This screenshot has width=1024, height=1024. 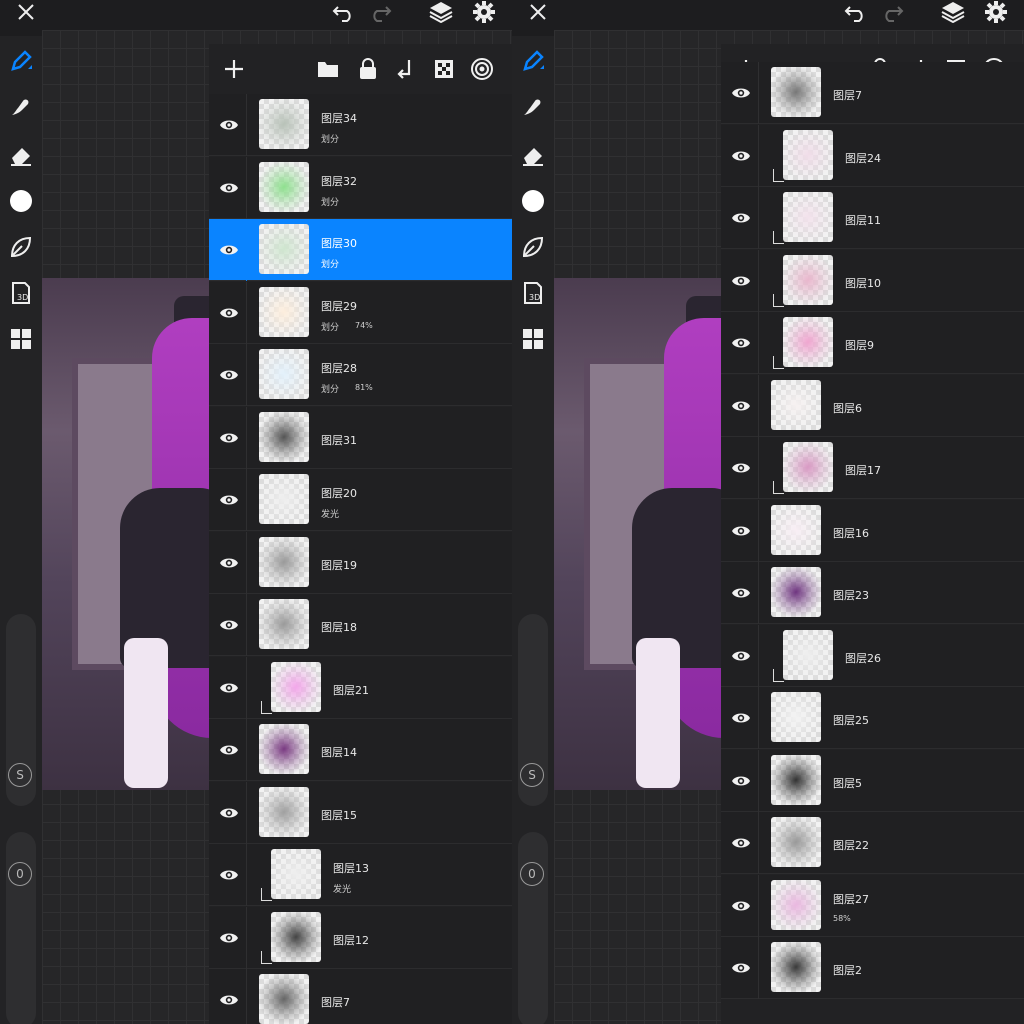 I want to click on folder-icon, so click(x=328, y=69).